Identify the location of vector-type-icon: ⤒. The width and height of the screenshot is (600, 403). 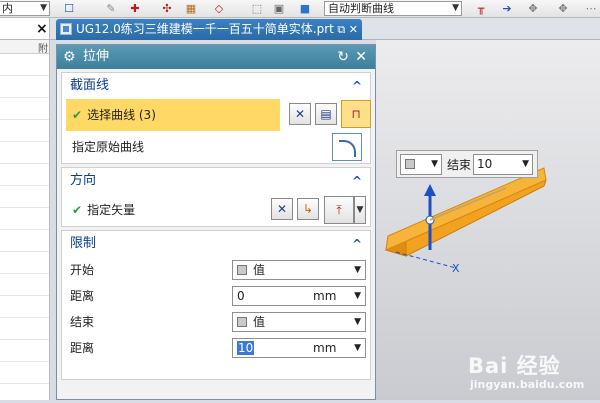
(339, 210).